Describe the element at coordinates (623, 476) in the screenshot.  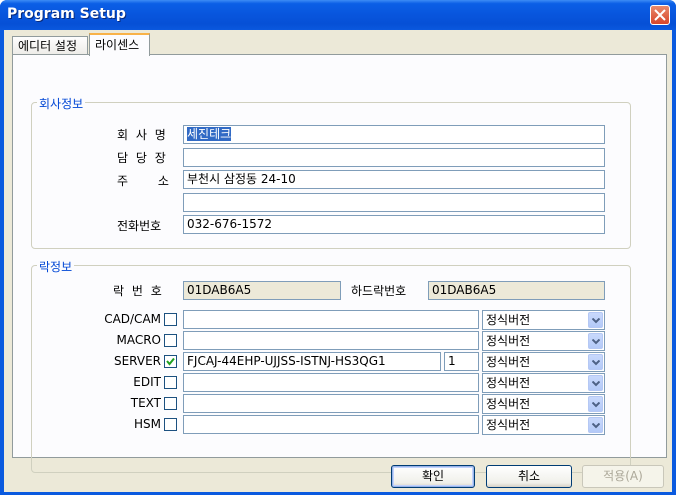
I see `apply-button: 적용(A)` at that location.